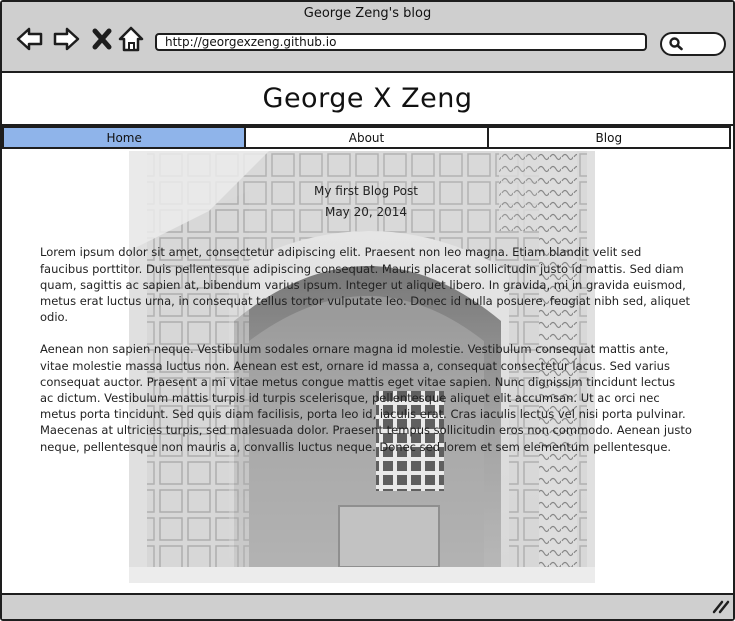  Describe the element at coordinates (123, 137) in the screenshot. I see `tab-home: Home` at that location.